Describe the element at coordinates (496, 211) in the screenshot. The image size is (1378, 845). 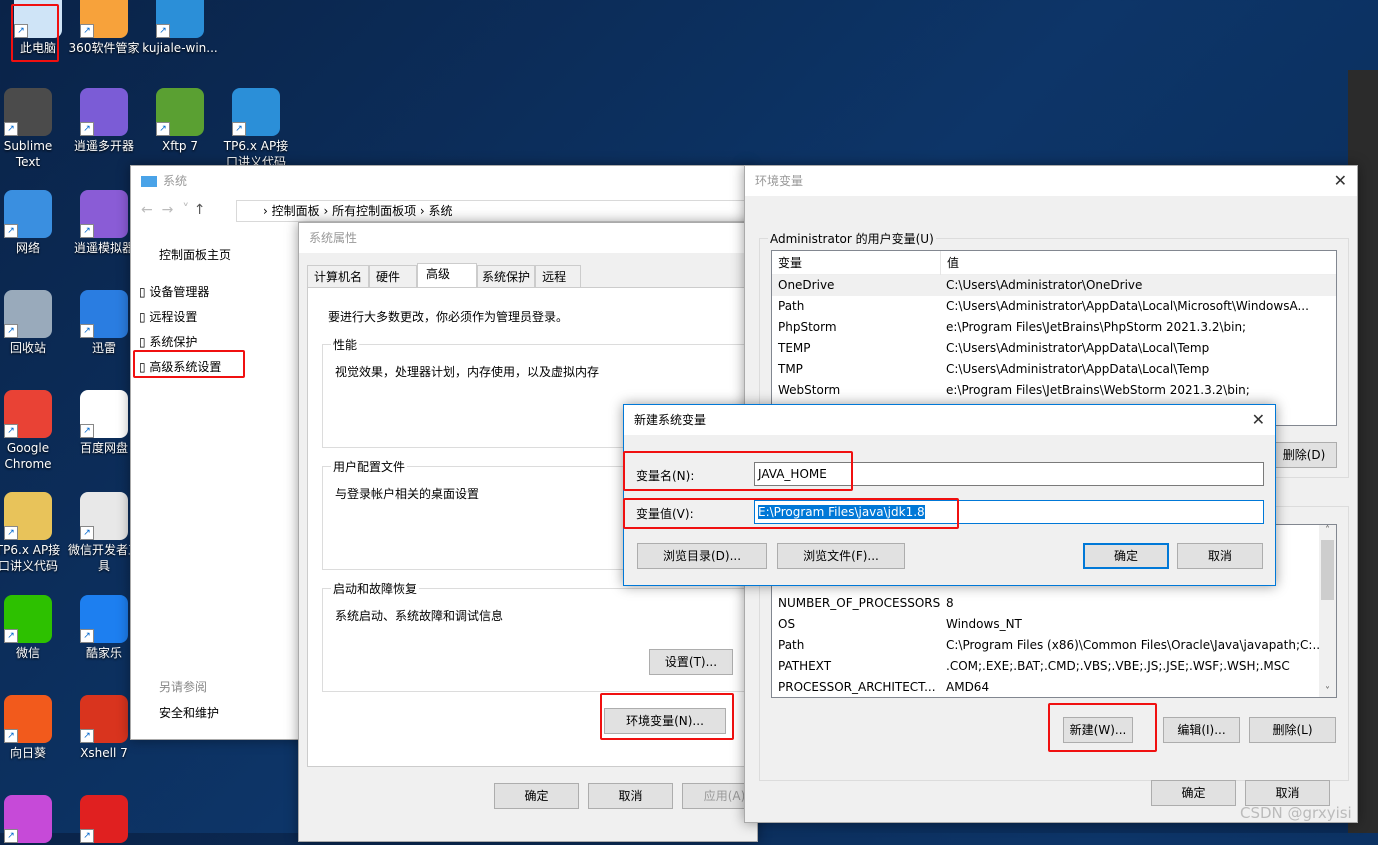
I see `address-bar: › 控制面板 › 所有控制面板项 › 系统` at that location.